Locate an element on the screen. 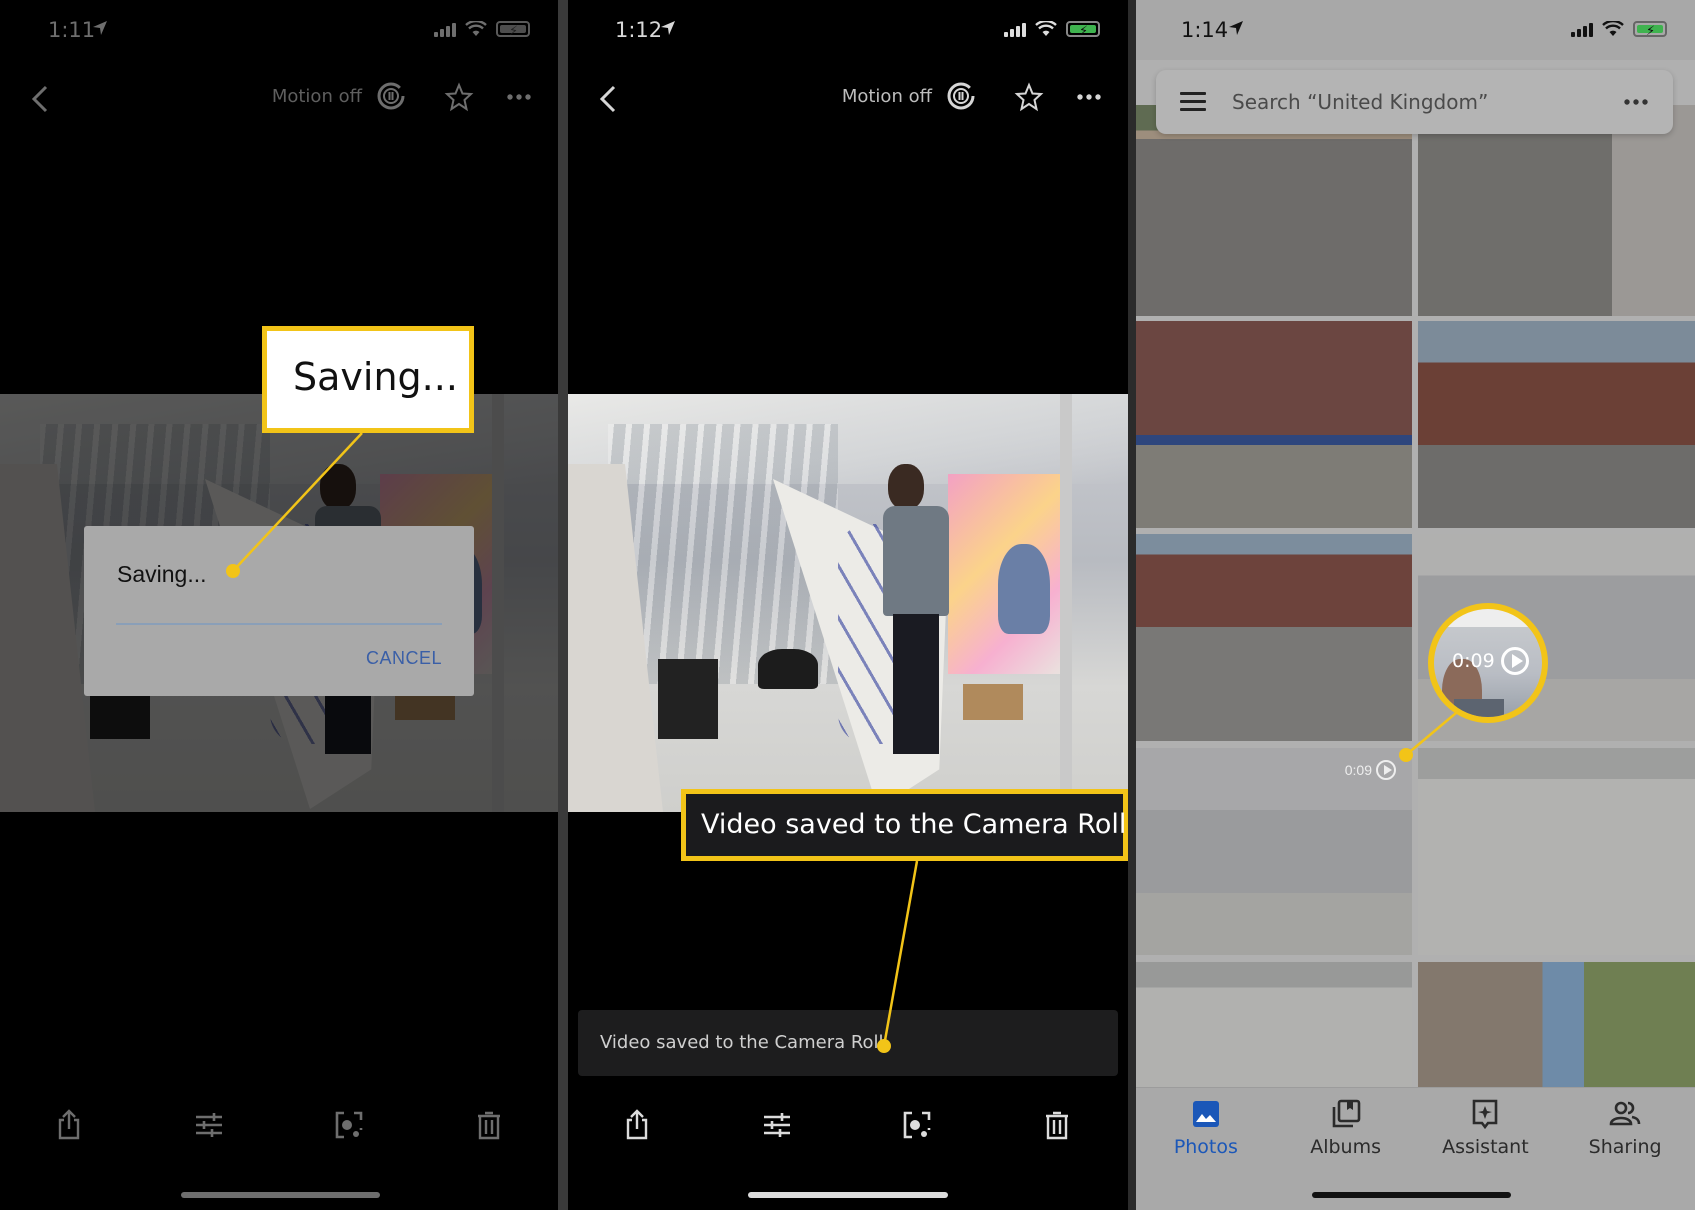  callout-video-saved: Video saved to the Camera Roll is located at coordinates (904, 825).